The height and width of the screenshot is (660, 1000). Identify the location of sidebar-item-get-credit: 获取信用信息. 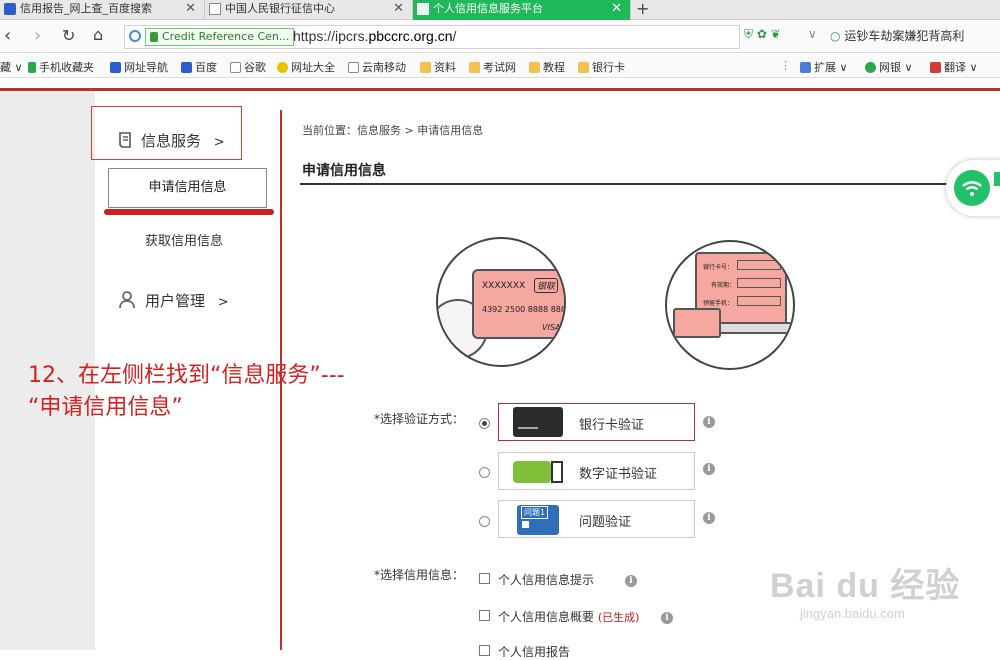
(184, 239).